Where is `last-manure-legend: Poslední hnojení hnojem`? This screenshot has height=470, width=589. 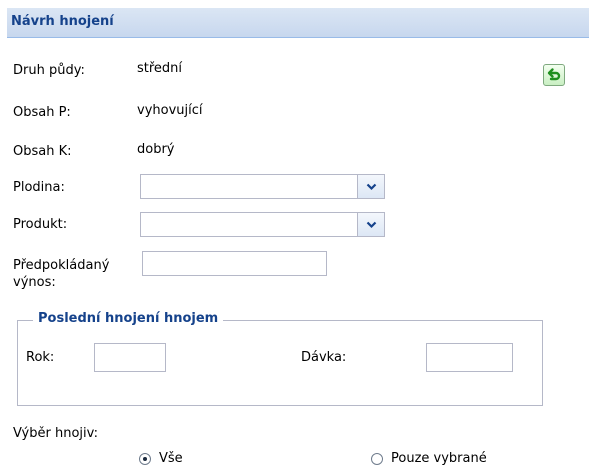
last-manure-legend: Poslední hnojení hnojem is located at coordinates (128, 318).